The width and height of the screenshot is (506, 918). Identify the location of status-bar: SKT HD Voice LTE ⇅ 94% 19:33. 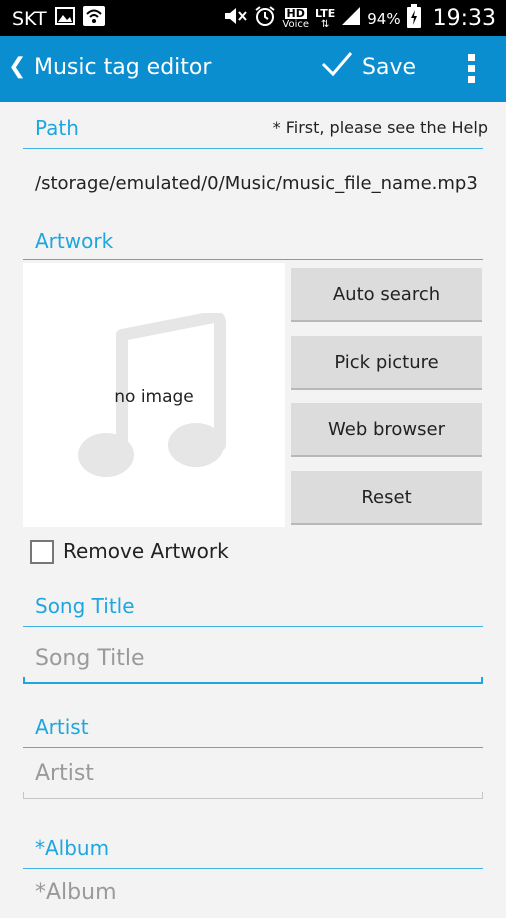
(253, 18).